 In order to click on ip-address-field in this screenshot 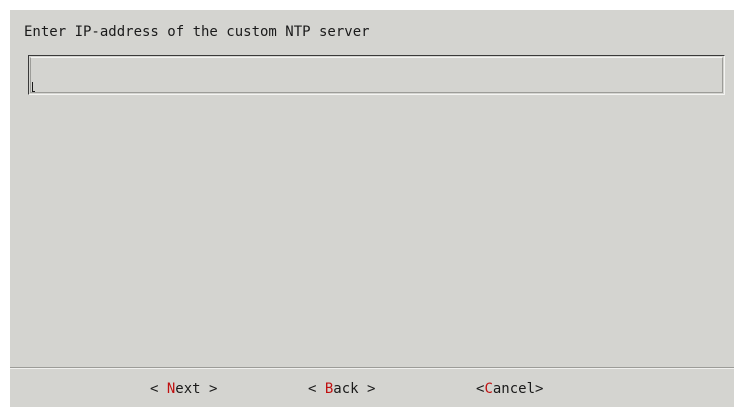, I will do `click(376, 75)`.